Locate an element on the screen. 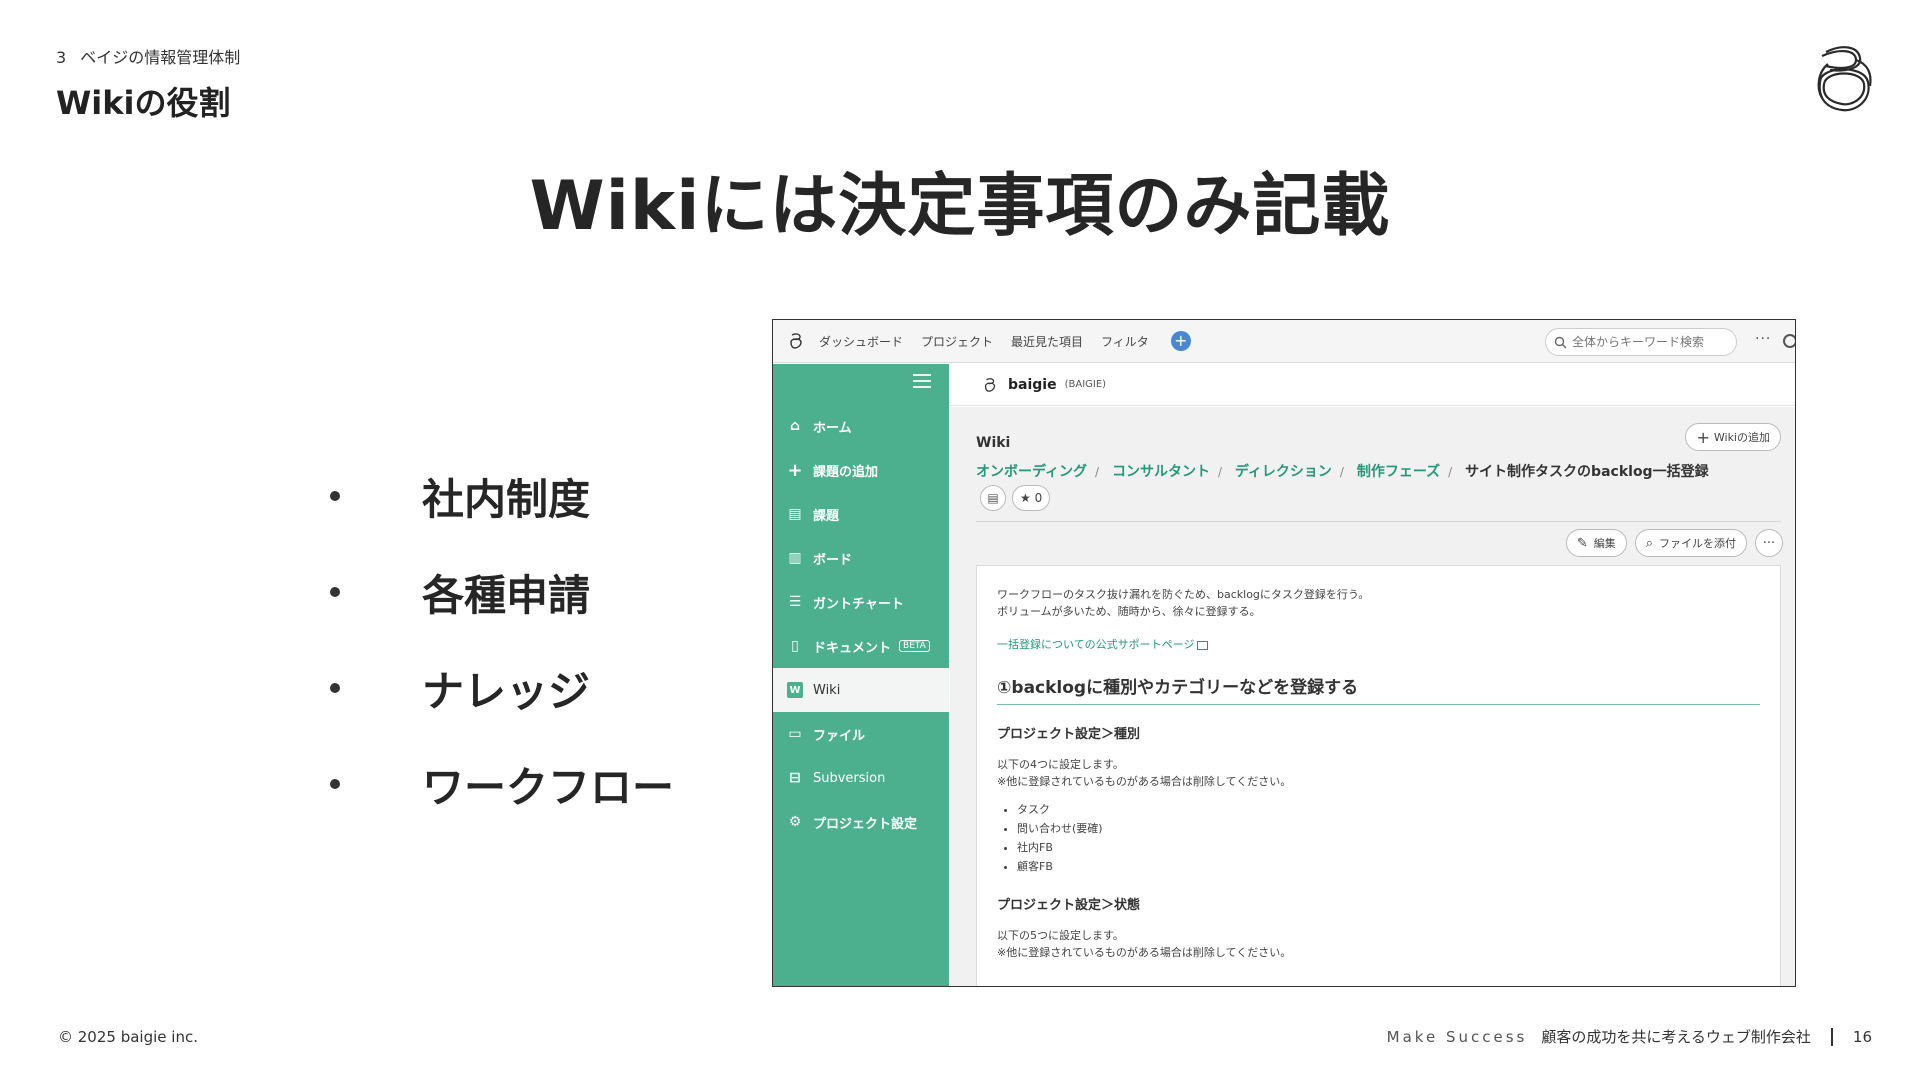 The image size is (1920, 1080). user-icon is located at coordinates (1789, 341).